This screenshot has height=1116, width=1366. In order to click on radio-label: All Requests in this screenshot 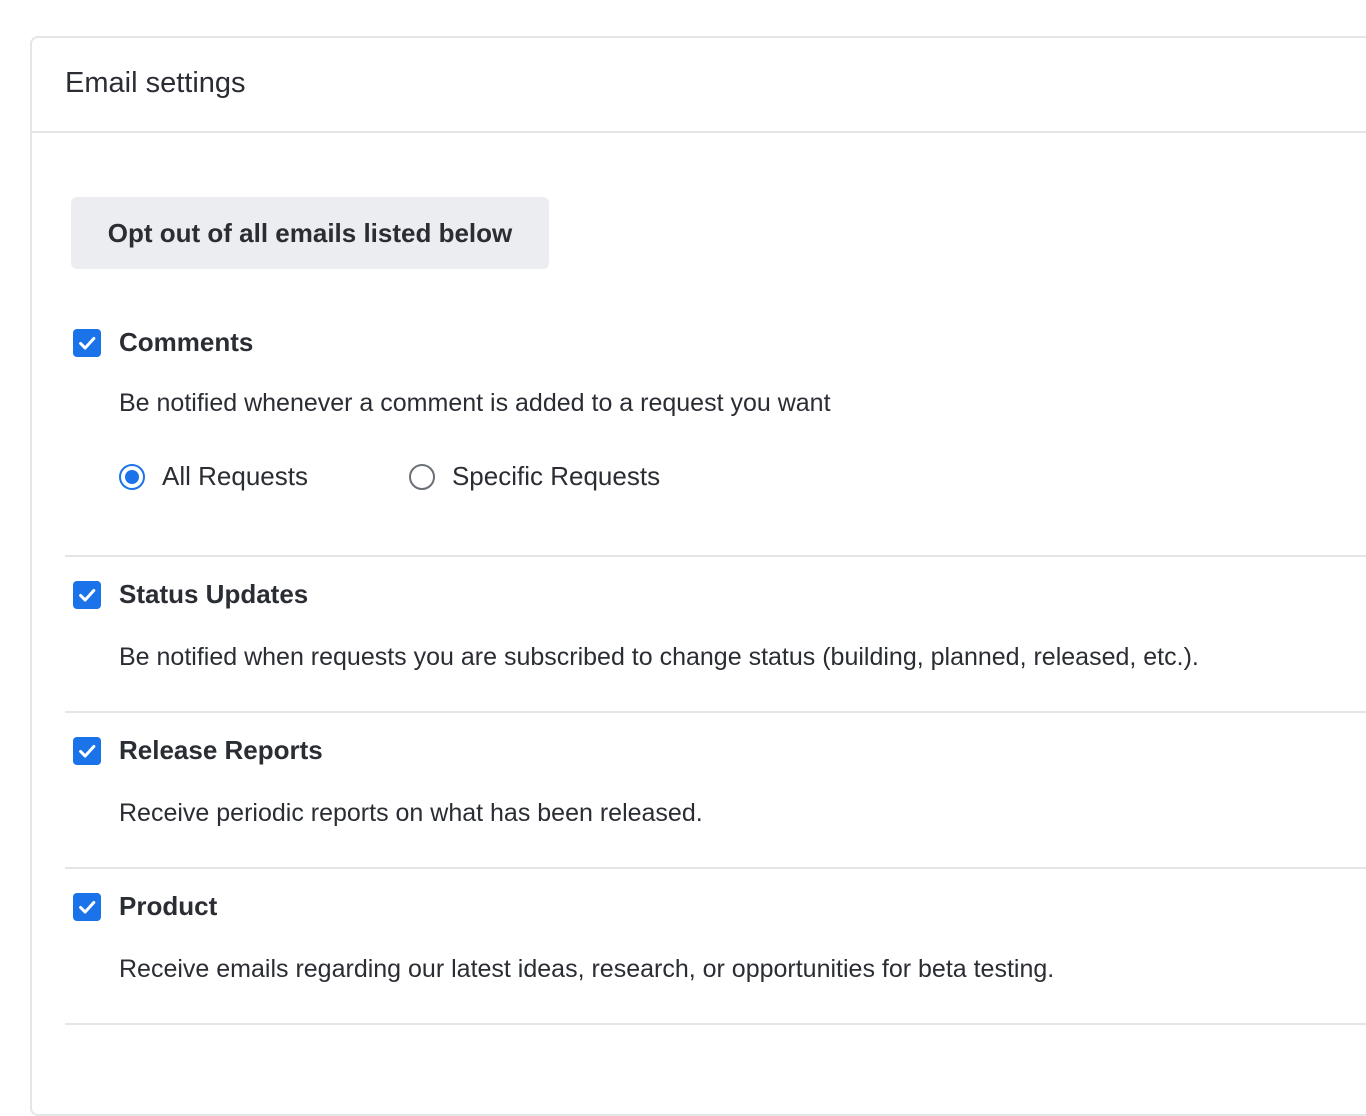, I will do `click(235, 476)`.